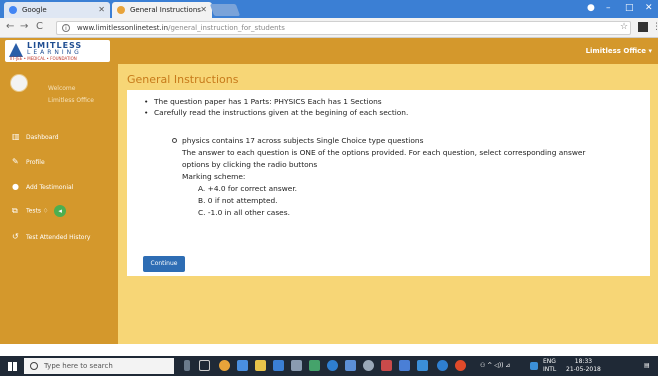  Describe the element at coordinates (629, 8) in the screenshot. I see `maximize-icon: □` at that location.